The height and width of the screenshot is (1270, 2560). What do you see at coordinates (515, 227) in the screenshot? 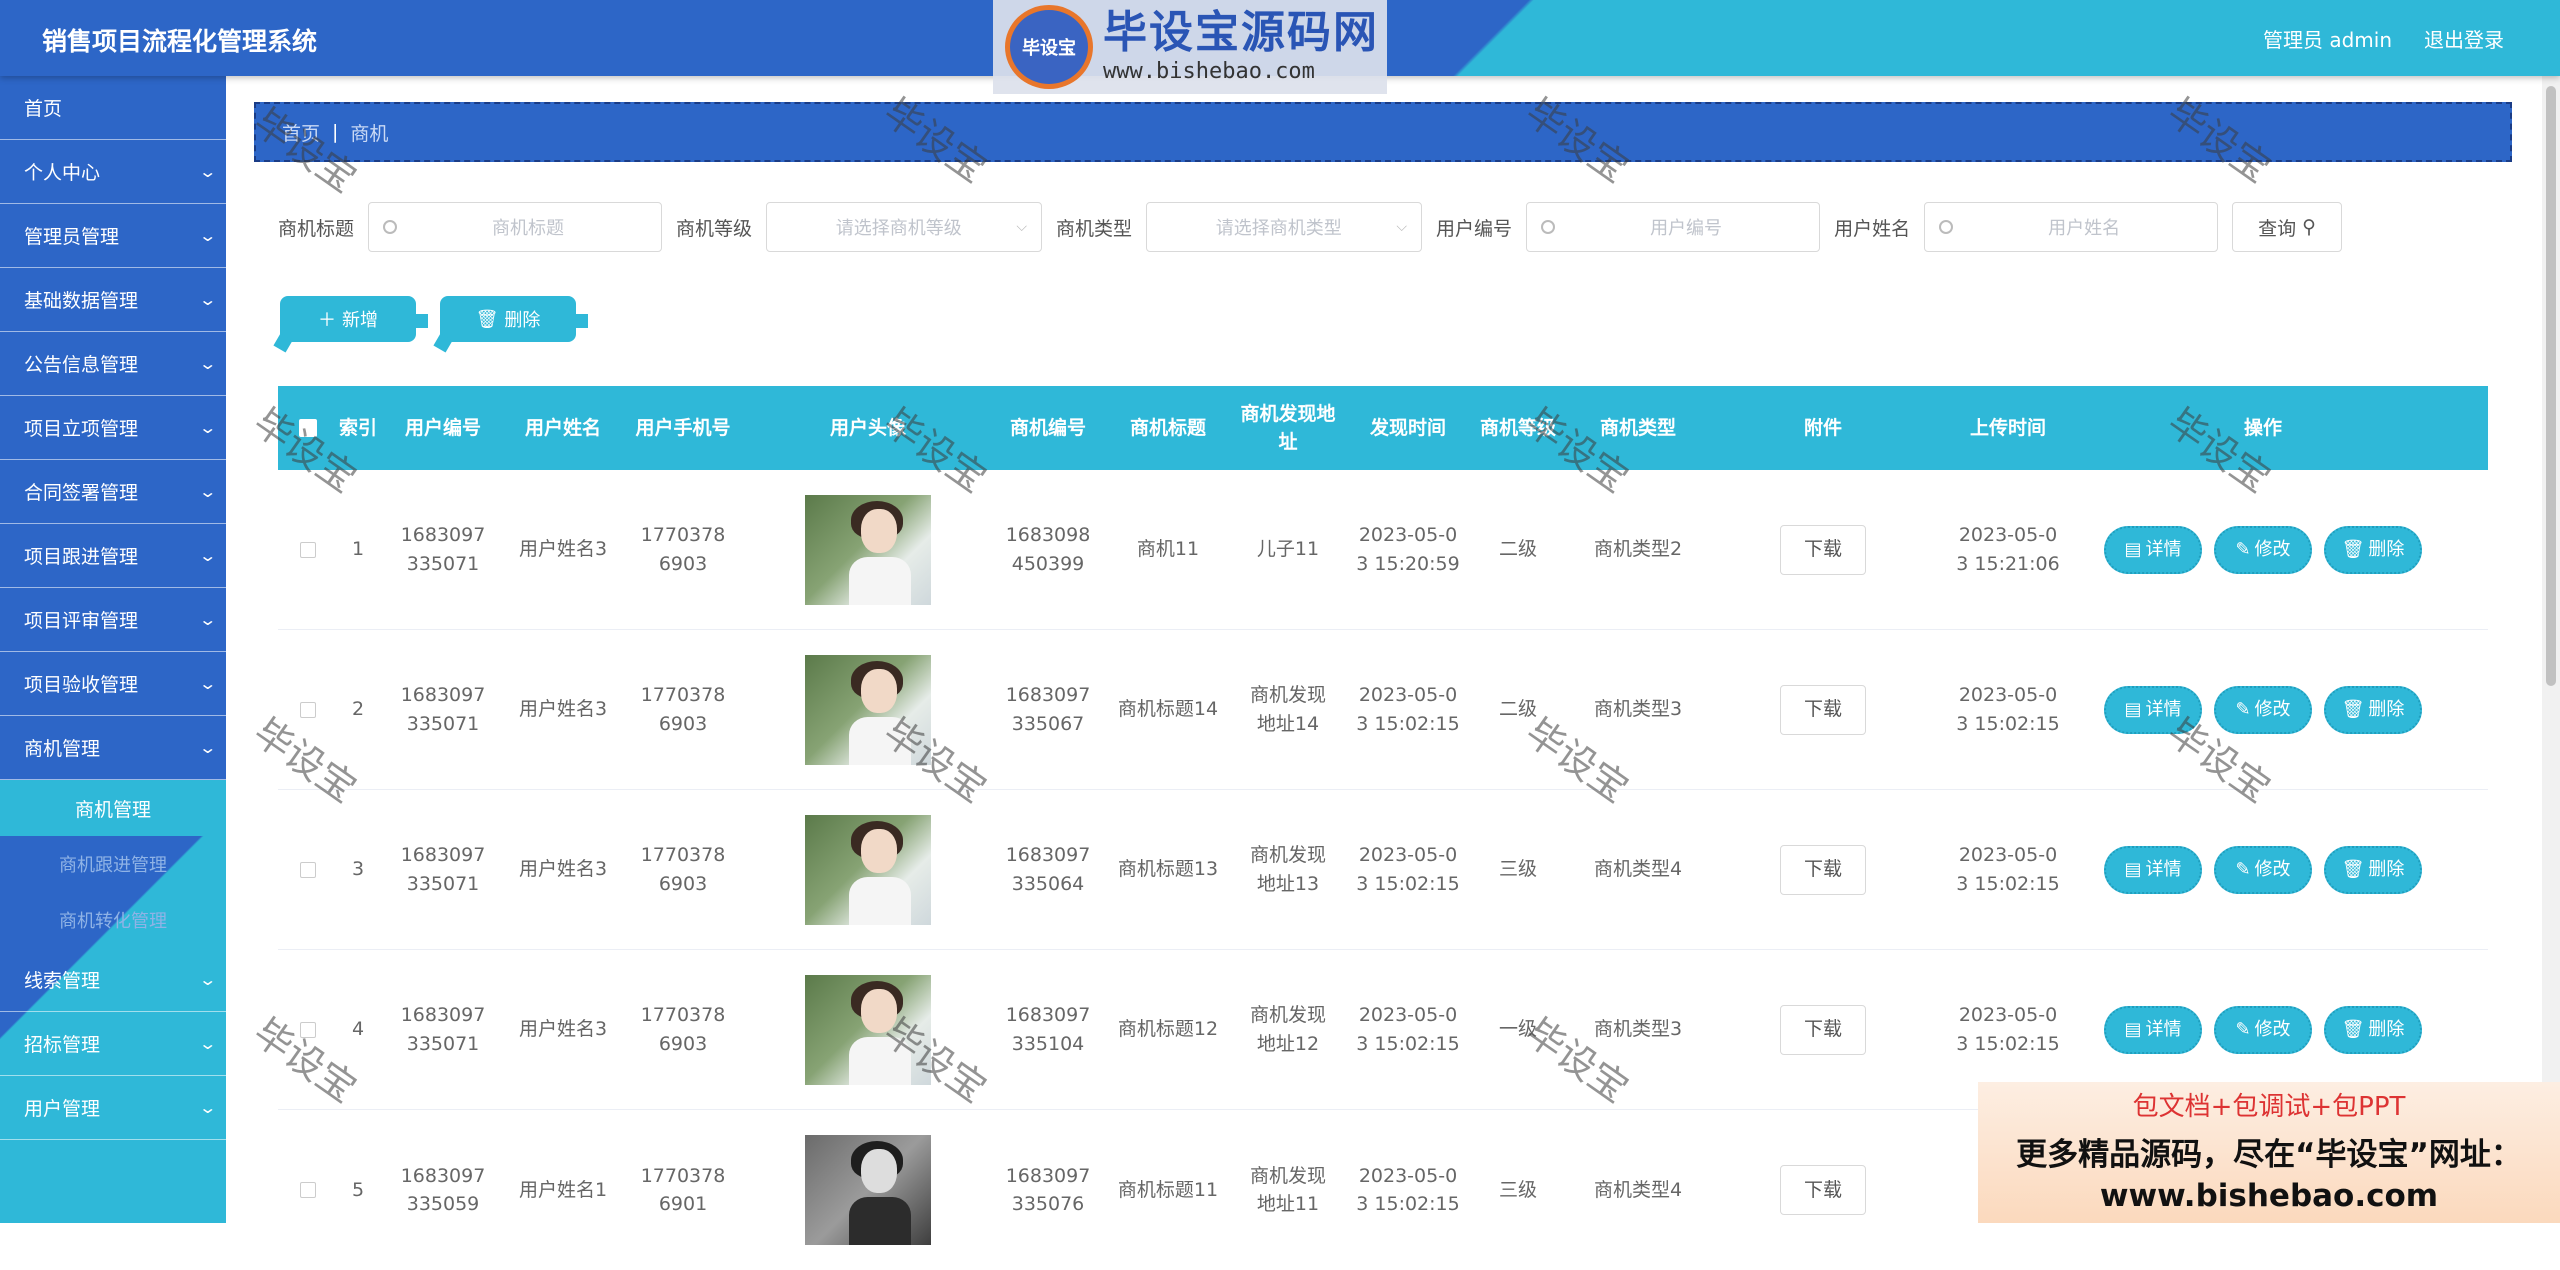
I see `search-title-input: 商机标题` at bounding box center [515, 227].